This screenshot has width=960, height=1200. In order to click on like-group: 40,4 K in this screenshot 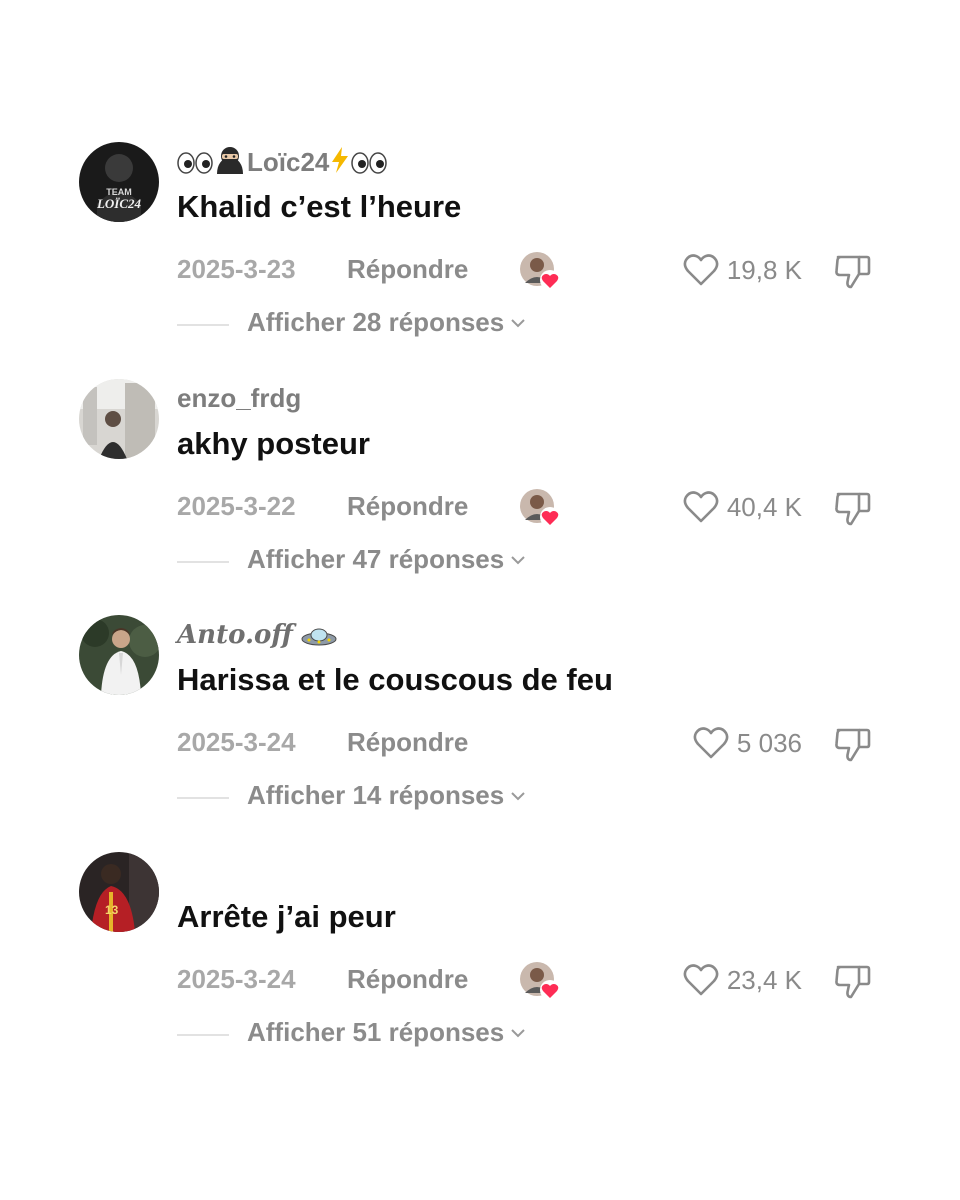, I will do `click(742, 507)`.